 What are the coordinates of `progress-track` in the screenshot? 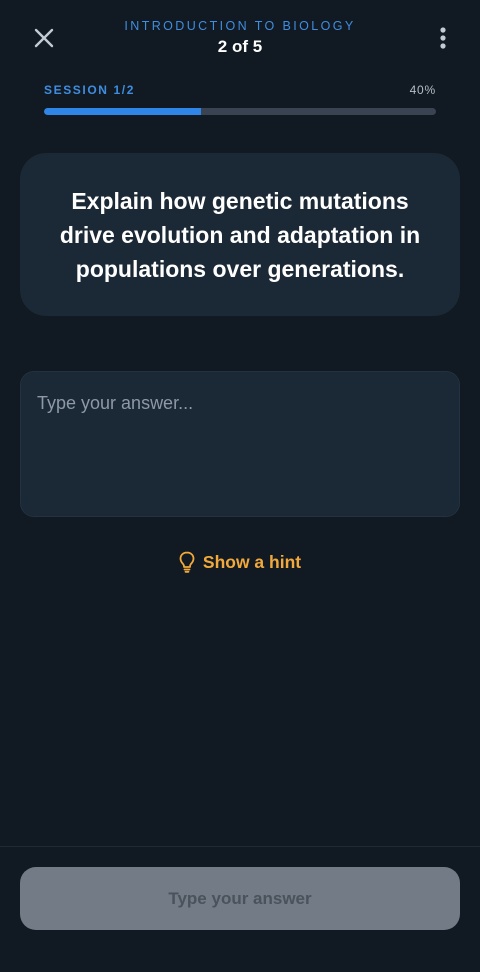 It's located at (240, 111).